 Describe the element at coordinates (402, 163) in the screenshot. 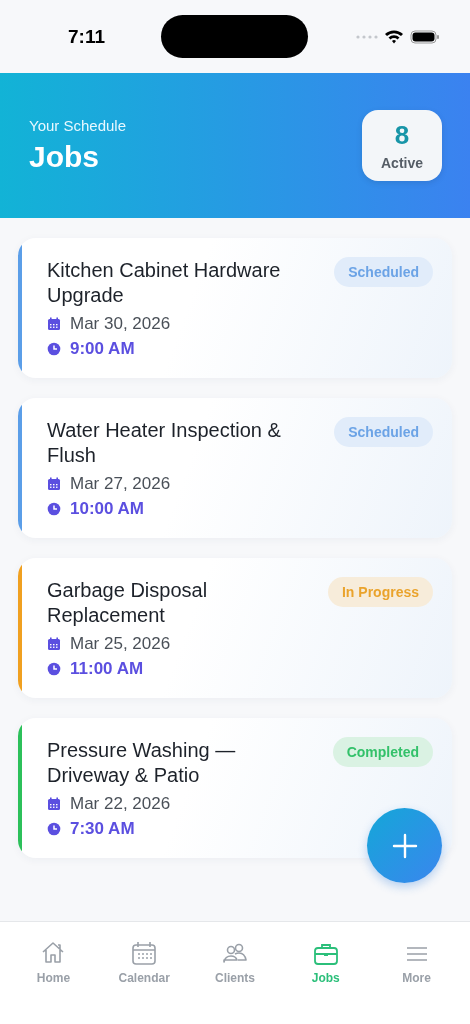

I see `active-label: Active` at that location.